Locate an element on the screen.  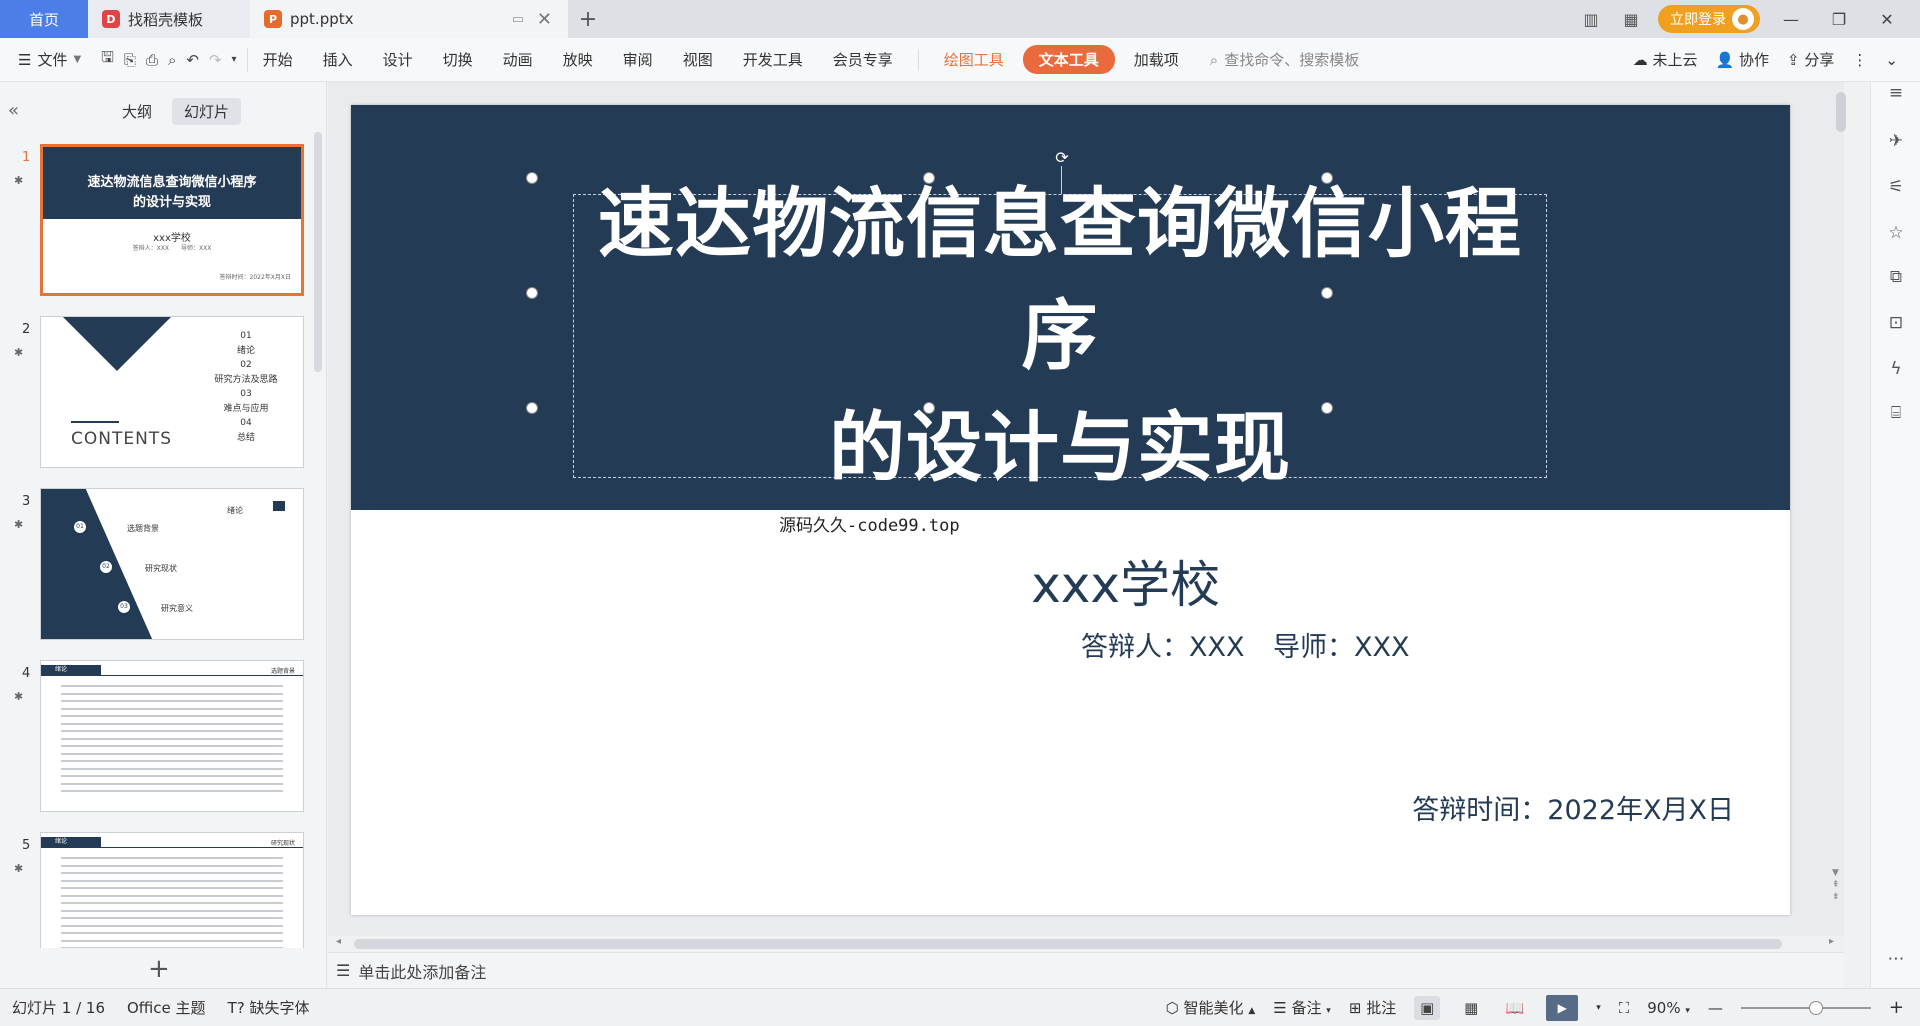
slide-thumbnail-3: 绪论 01 选题背景 02 研究现状 03 研究意义 is located at coordinates (172, 564).